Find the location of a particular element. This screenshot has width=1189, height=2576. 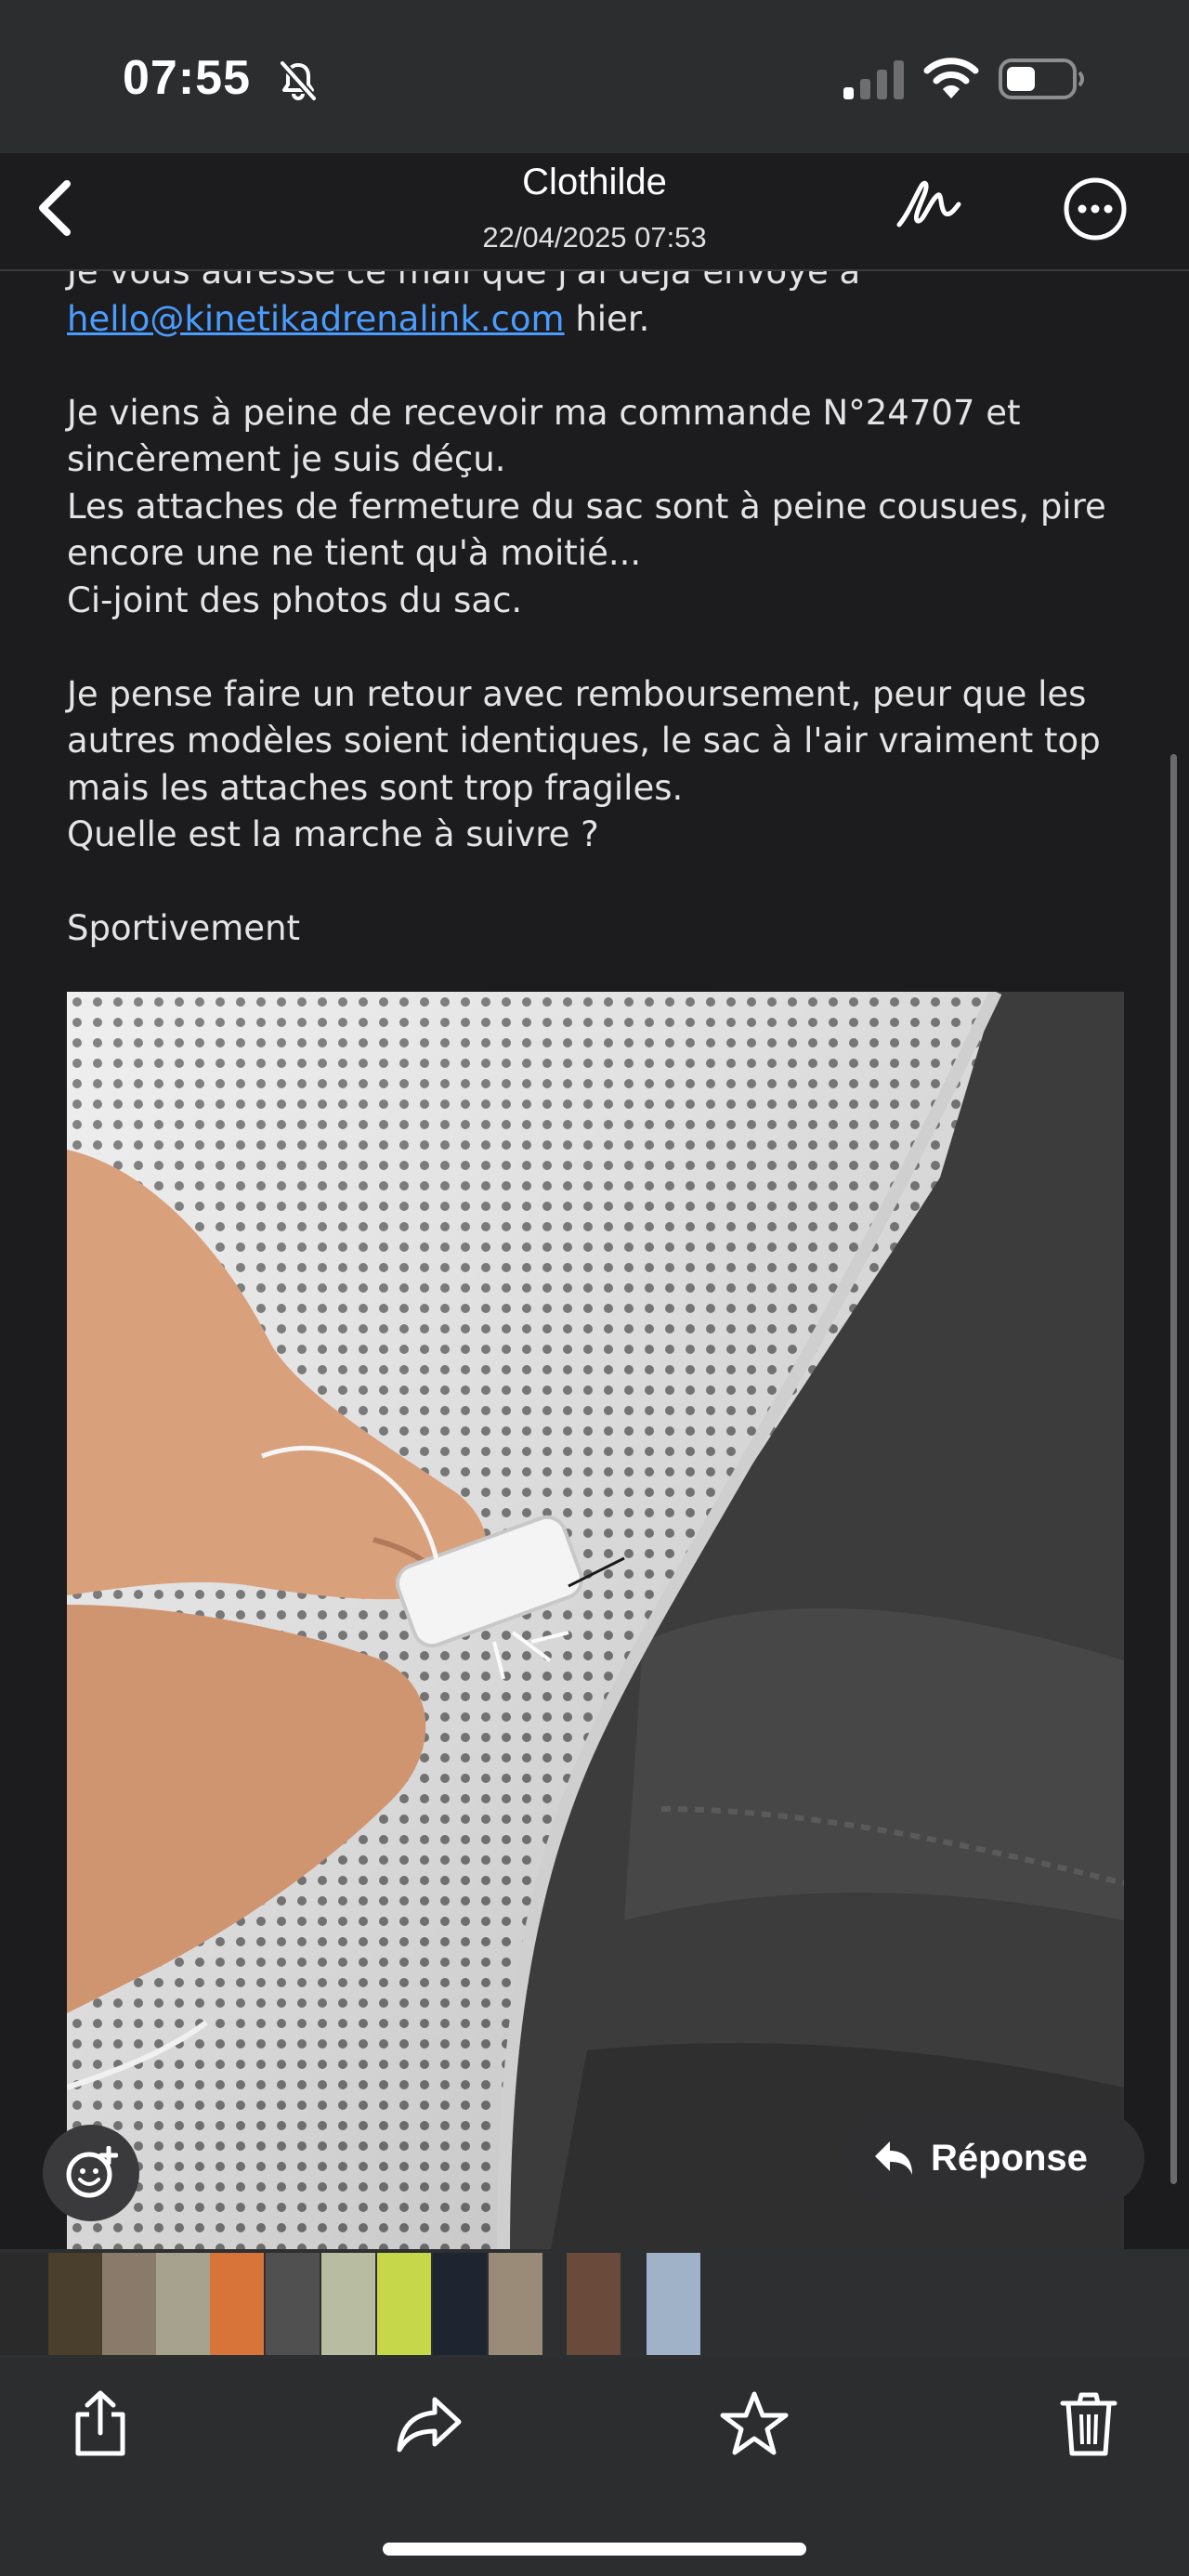

share-button is located at coordinates (100, 2424).